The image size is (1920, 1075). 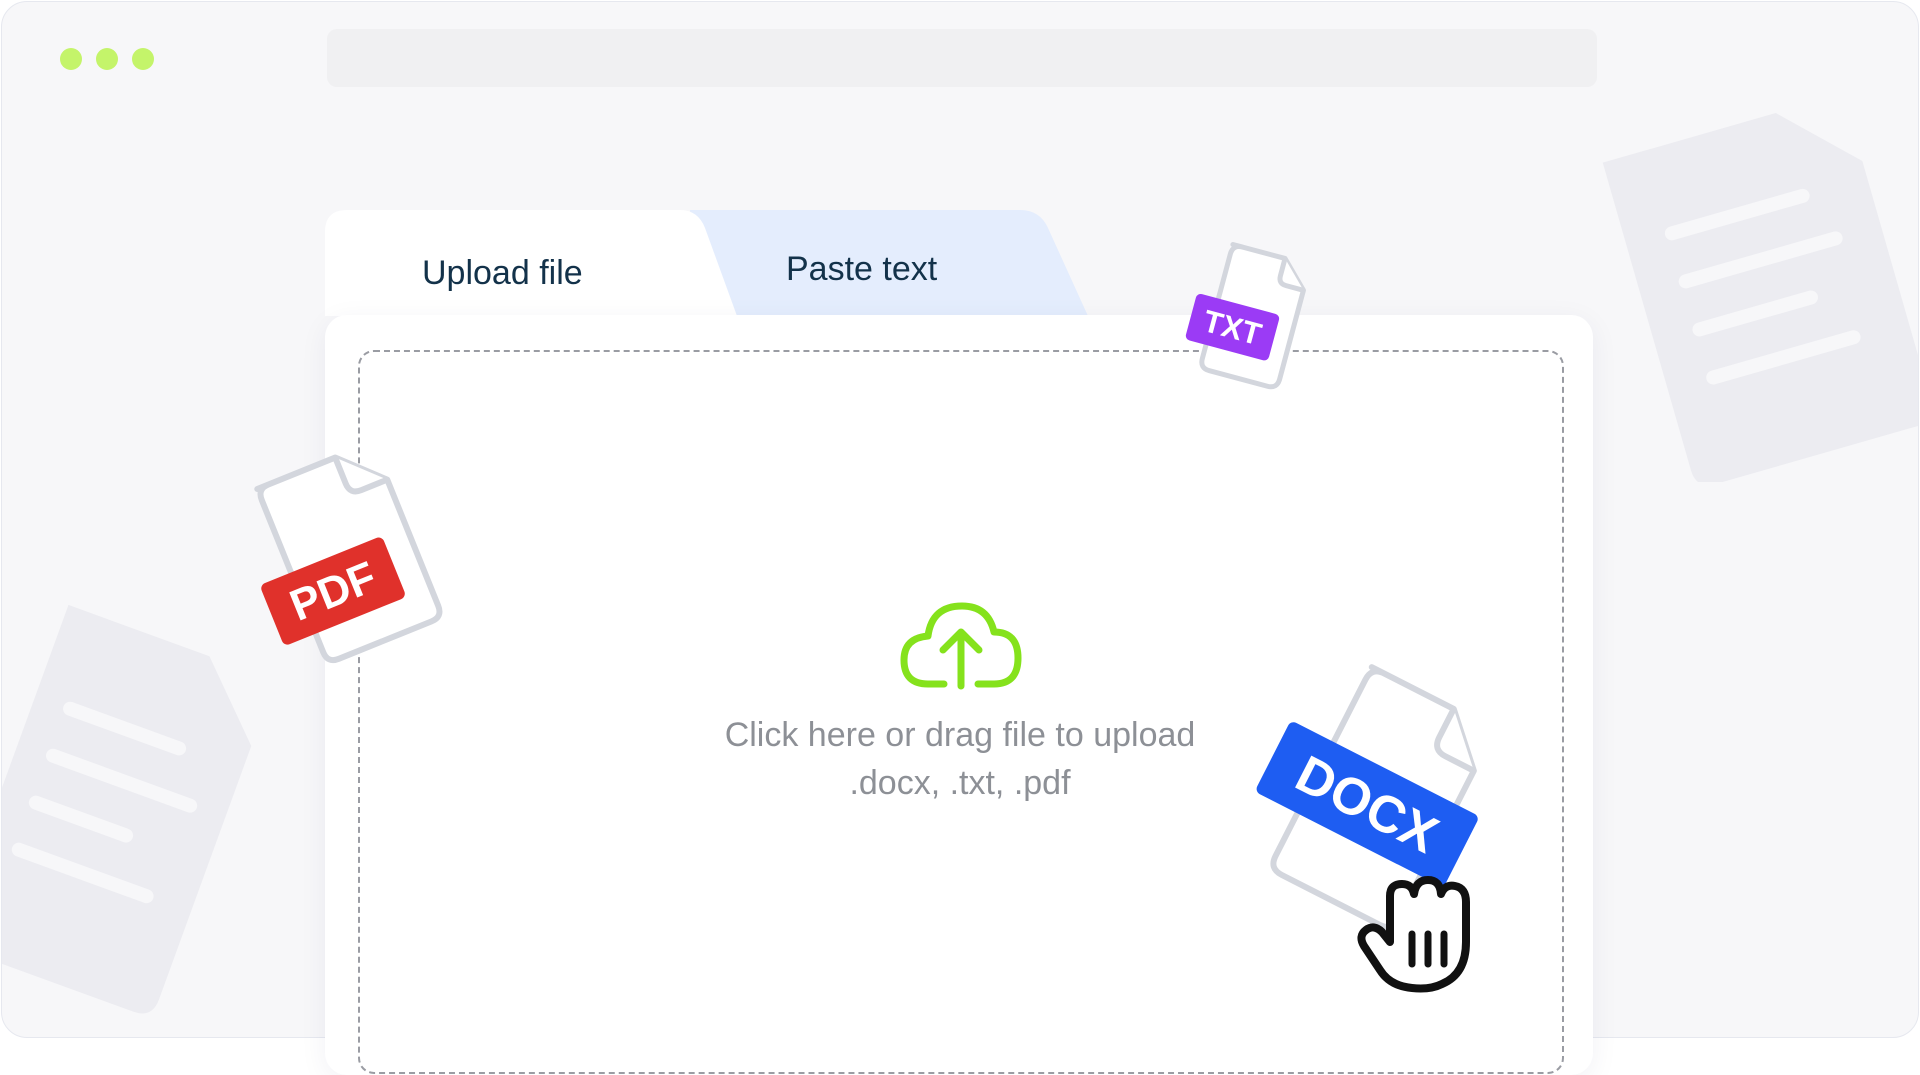 What do you see at coordinates (1413, 934) in the screenshot?
I see `grab-cursor-icon` at bounding box center [1413, 934].